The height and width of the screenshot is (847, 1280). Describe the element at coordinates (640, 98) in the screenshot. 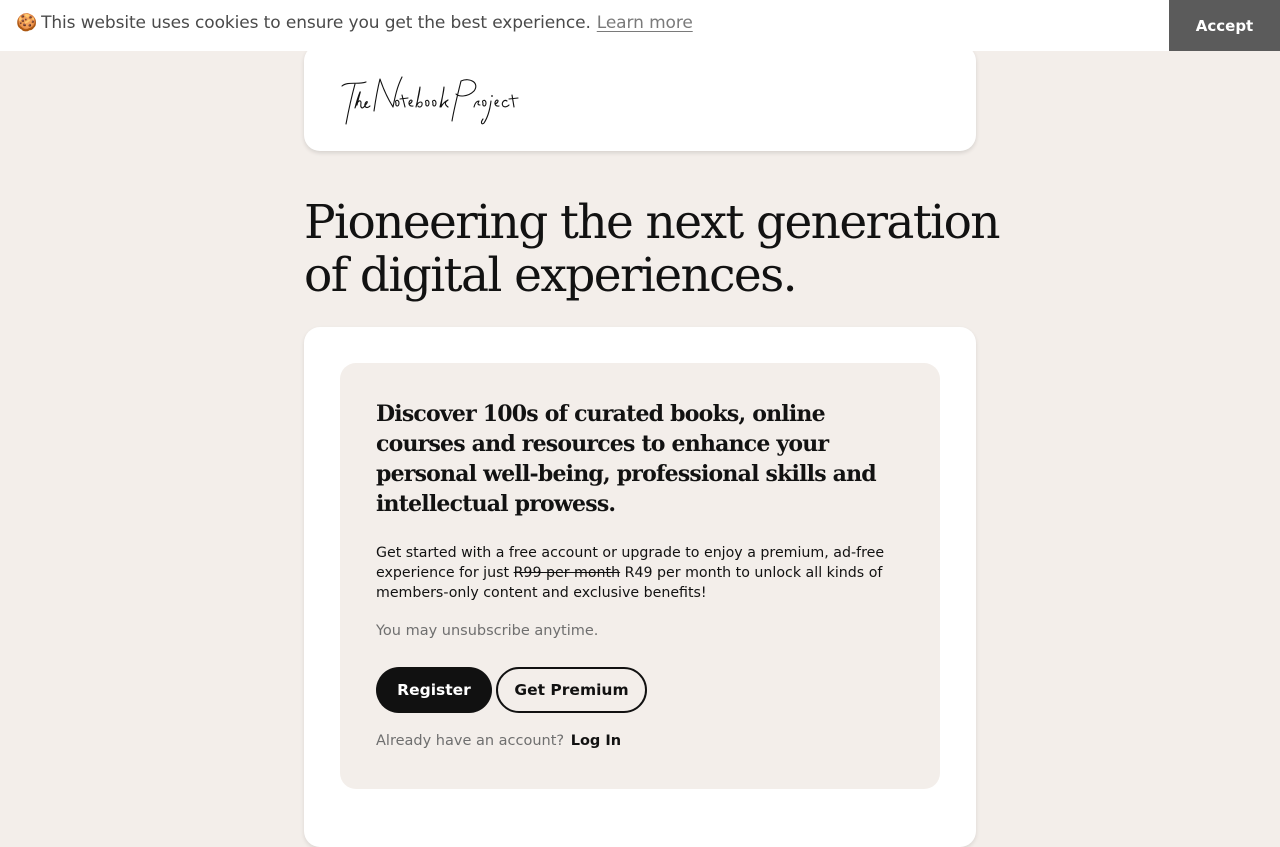

I see `header-card` at that location.